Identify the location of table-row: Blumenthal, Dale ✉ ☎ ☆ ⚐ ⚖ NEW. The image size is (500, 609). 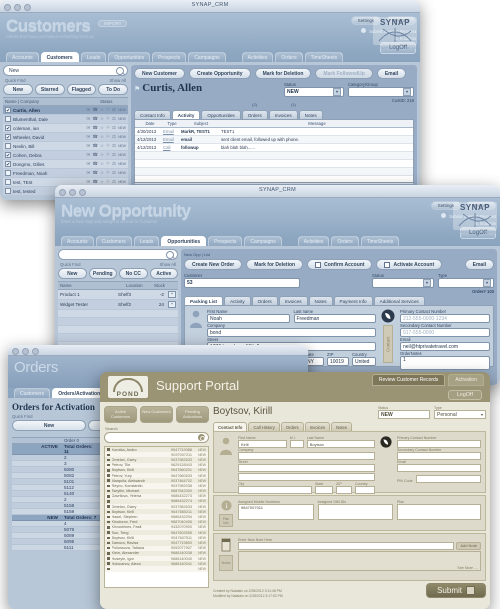
(65, 119).